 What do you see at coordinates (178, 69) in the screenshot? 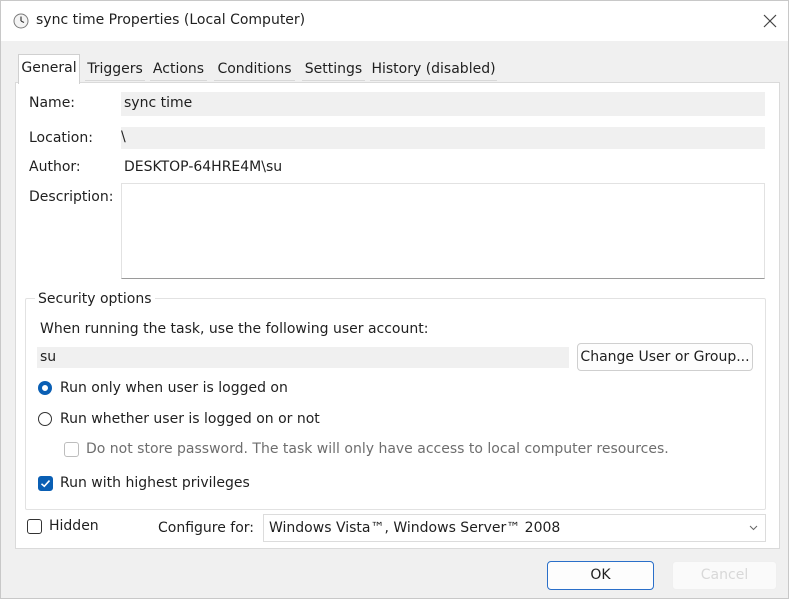
I see `tab-actions: Actions` at bounding box center [178, 69].